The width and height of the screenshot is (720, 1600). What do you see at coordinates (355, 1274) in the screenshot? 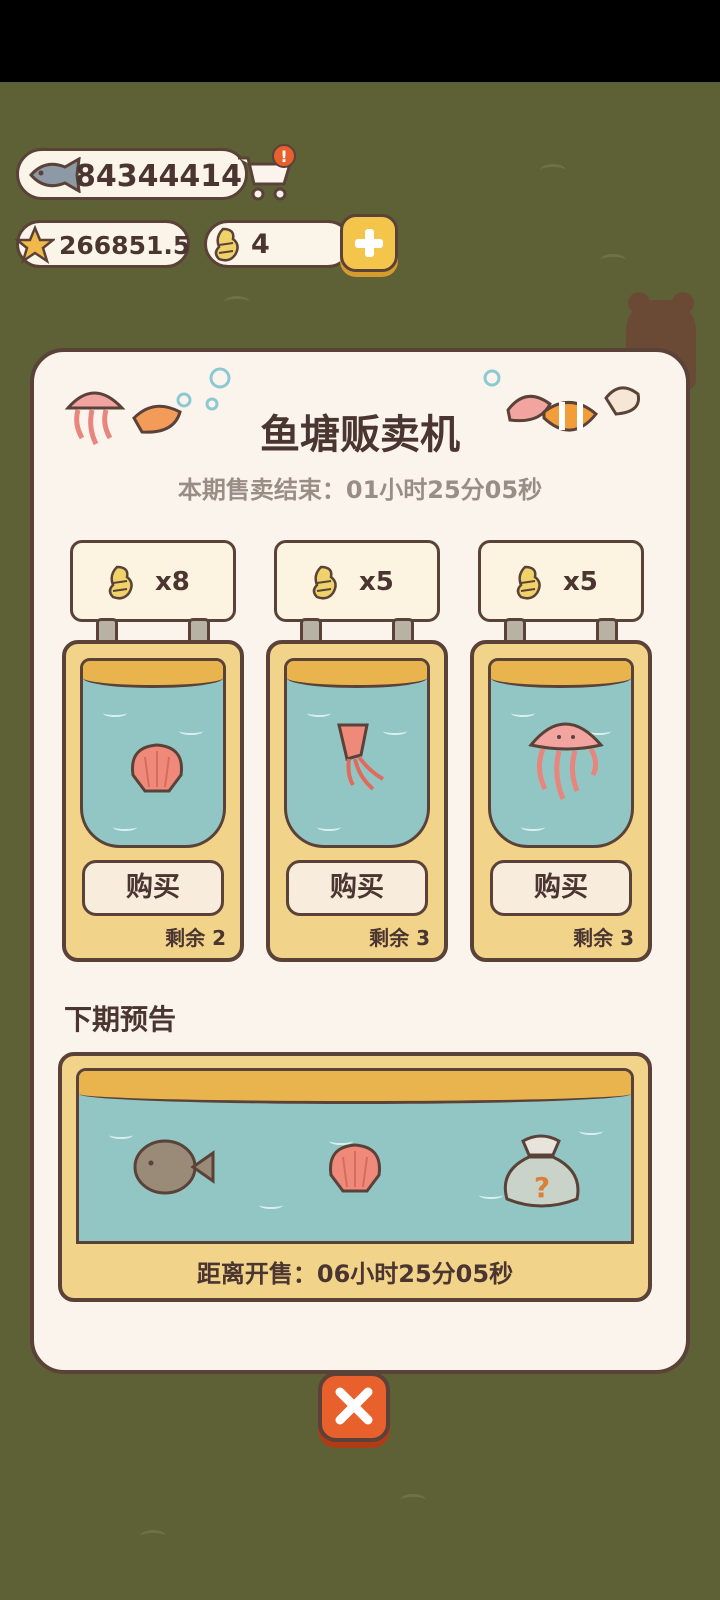
I see `next-sale-countdown: 距离开售：06小时25分05秒` at bounding box center [355, 1274].